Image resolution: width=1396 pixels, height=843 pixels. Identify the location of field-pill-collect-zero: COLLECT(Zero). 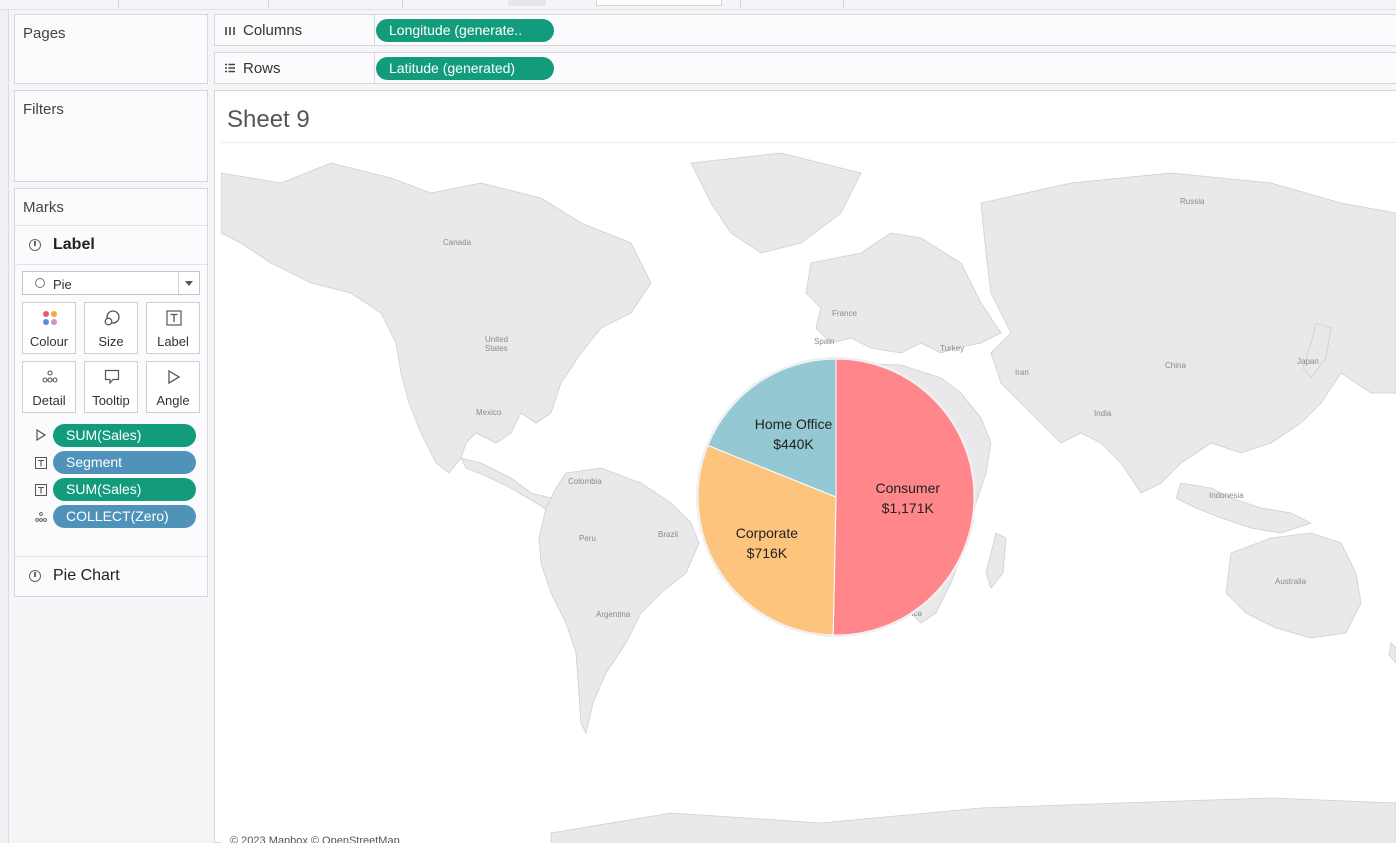
(124, 516).